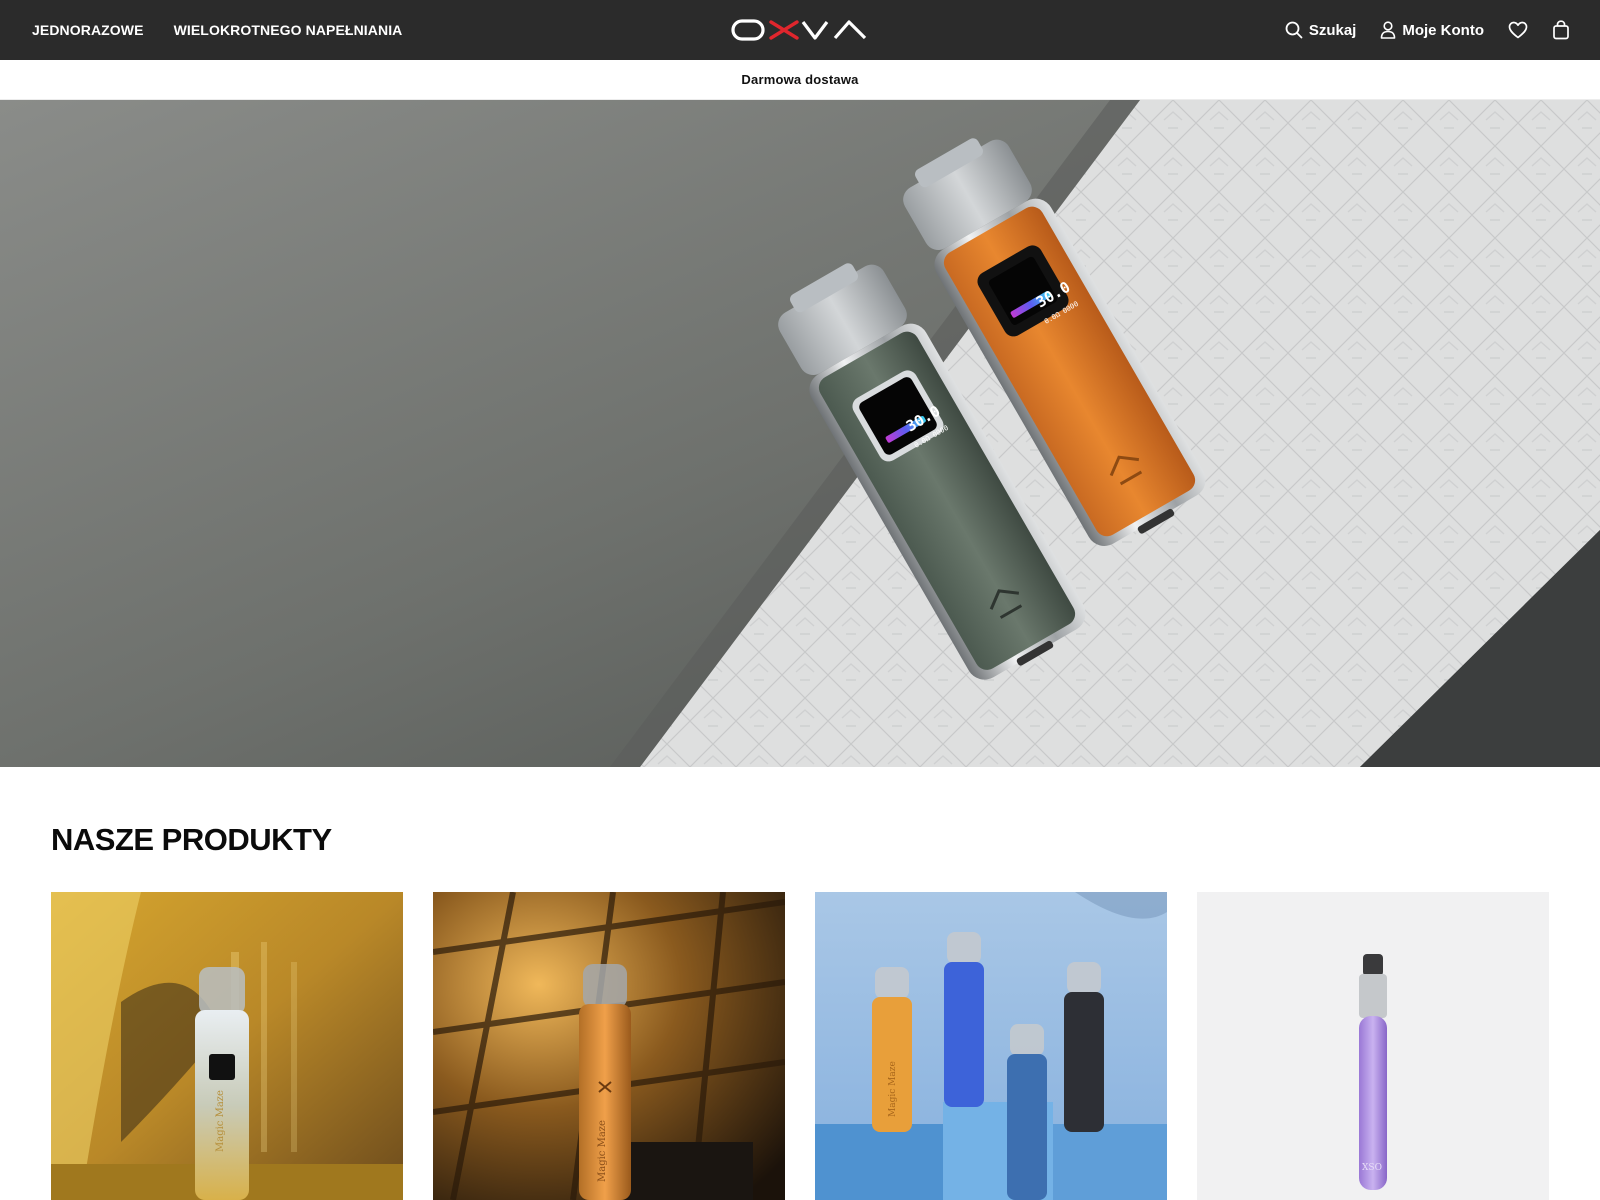 Image resolution: width=1600 pixels, height=1200 pixels. Describe the element at coordinates (1372, 1168) in the screenshot. I see `product-image-text: XSO` at that location.